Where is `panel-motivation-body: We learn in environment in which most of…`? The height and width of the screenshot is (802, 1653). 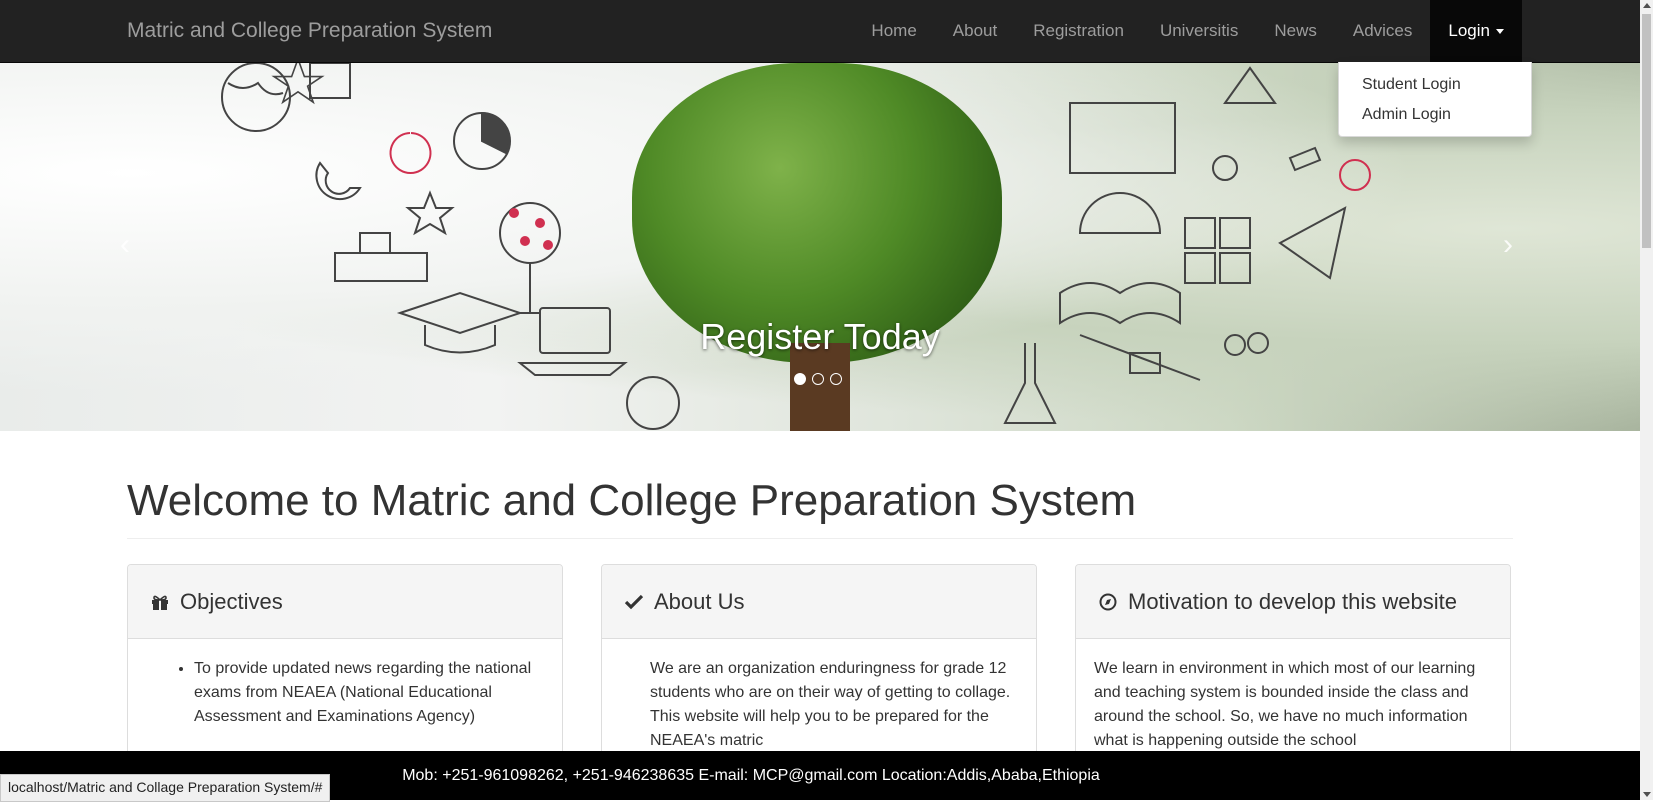 panel-motivation-body: We learn in environment in which most of… is located at coordinates (1285, 704).